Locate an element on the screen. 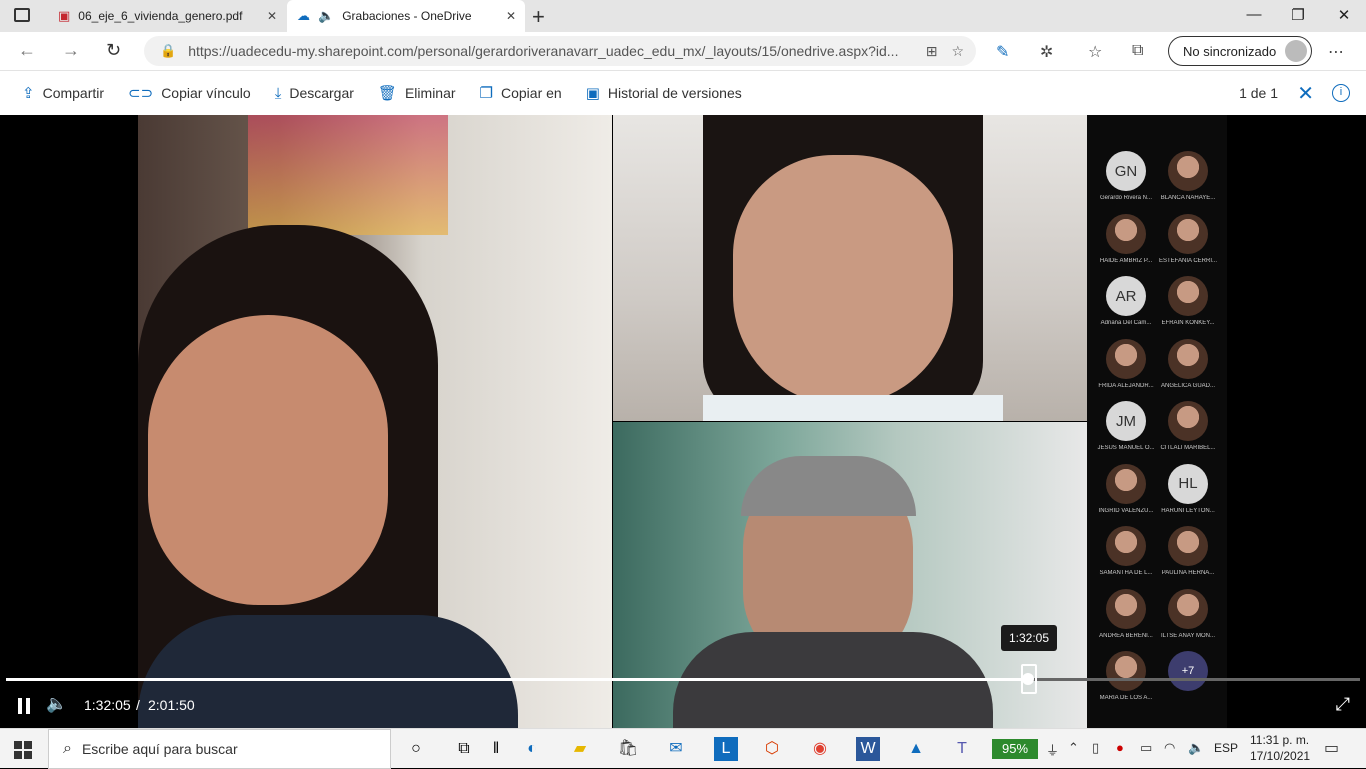 The image size is (1366, 769). current-time: 1:32:05 is located at coordinates (107, 705).